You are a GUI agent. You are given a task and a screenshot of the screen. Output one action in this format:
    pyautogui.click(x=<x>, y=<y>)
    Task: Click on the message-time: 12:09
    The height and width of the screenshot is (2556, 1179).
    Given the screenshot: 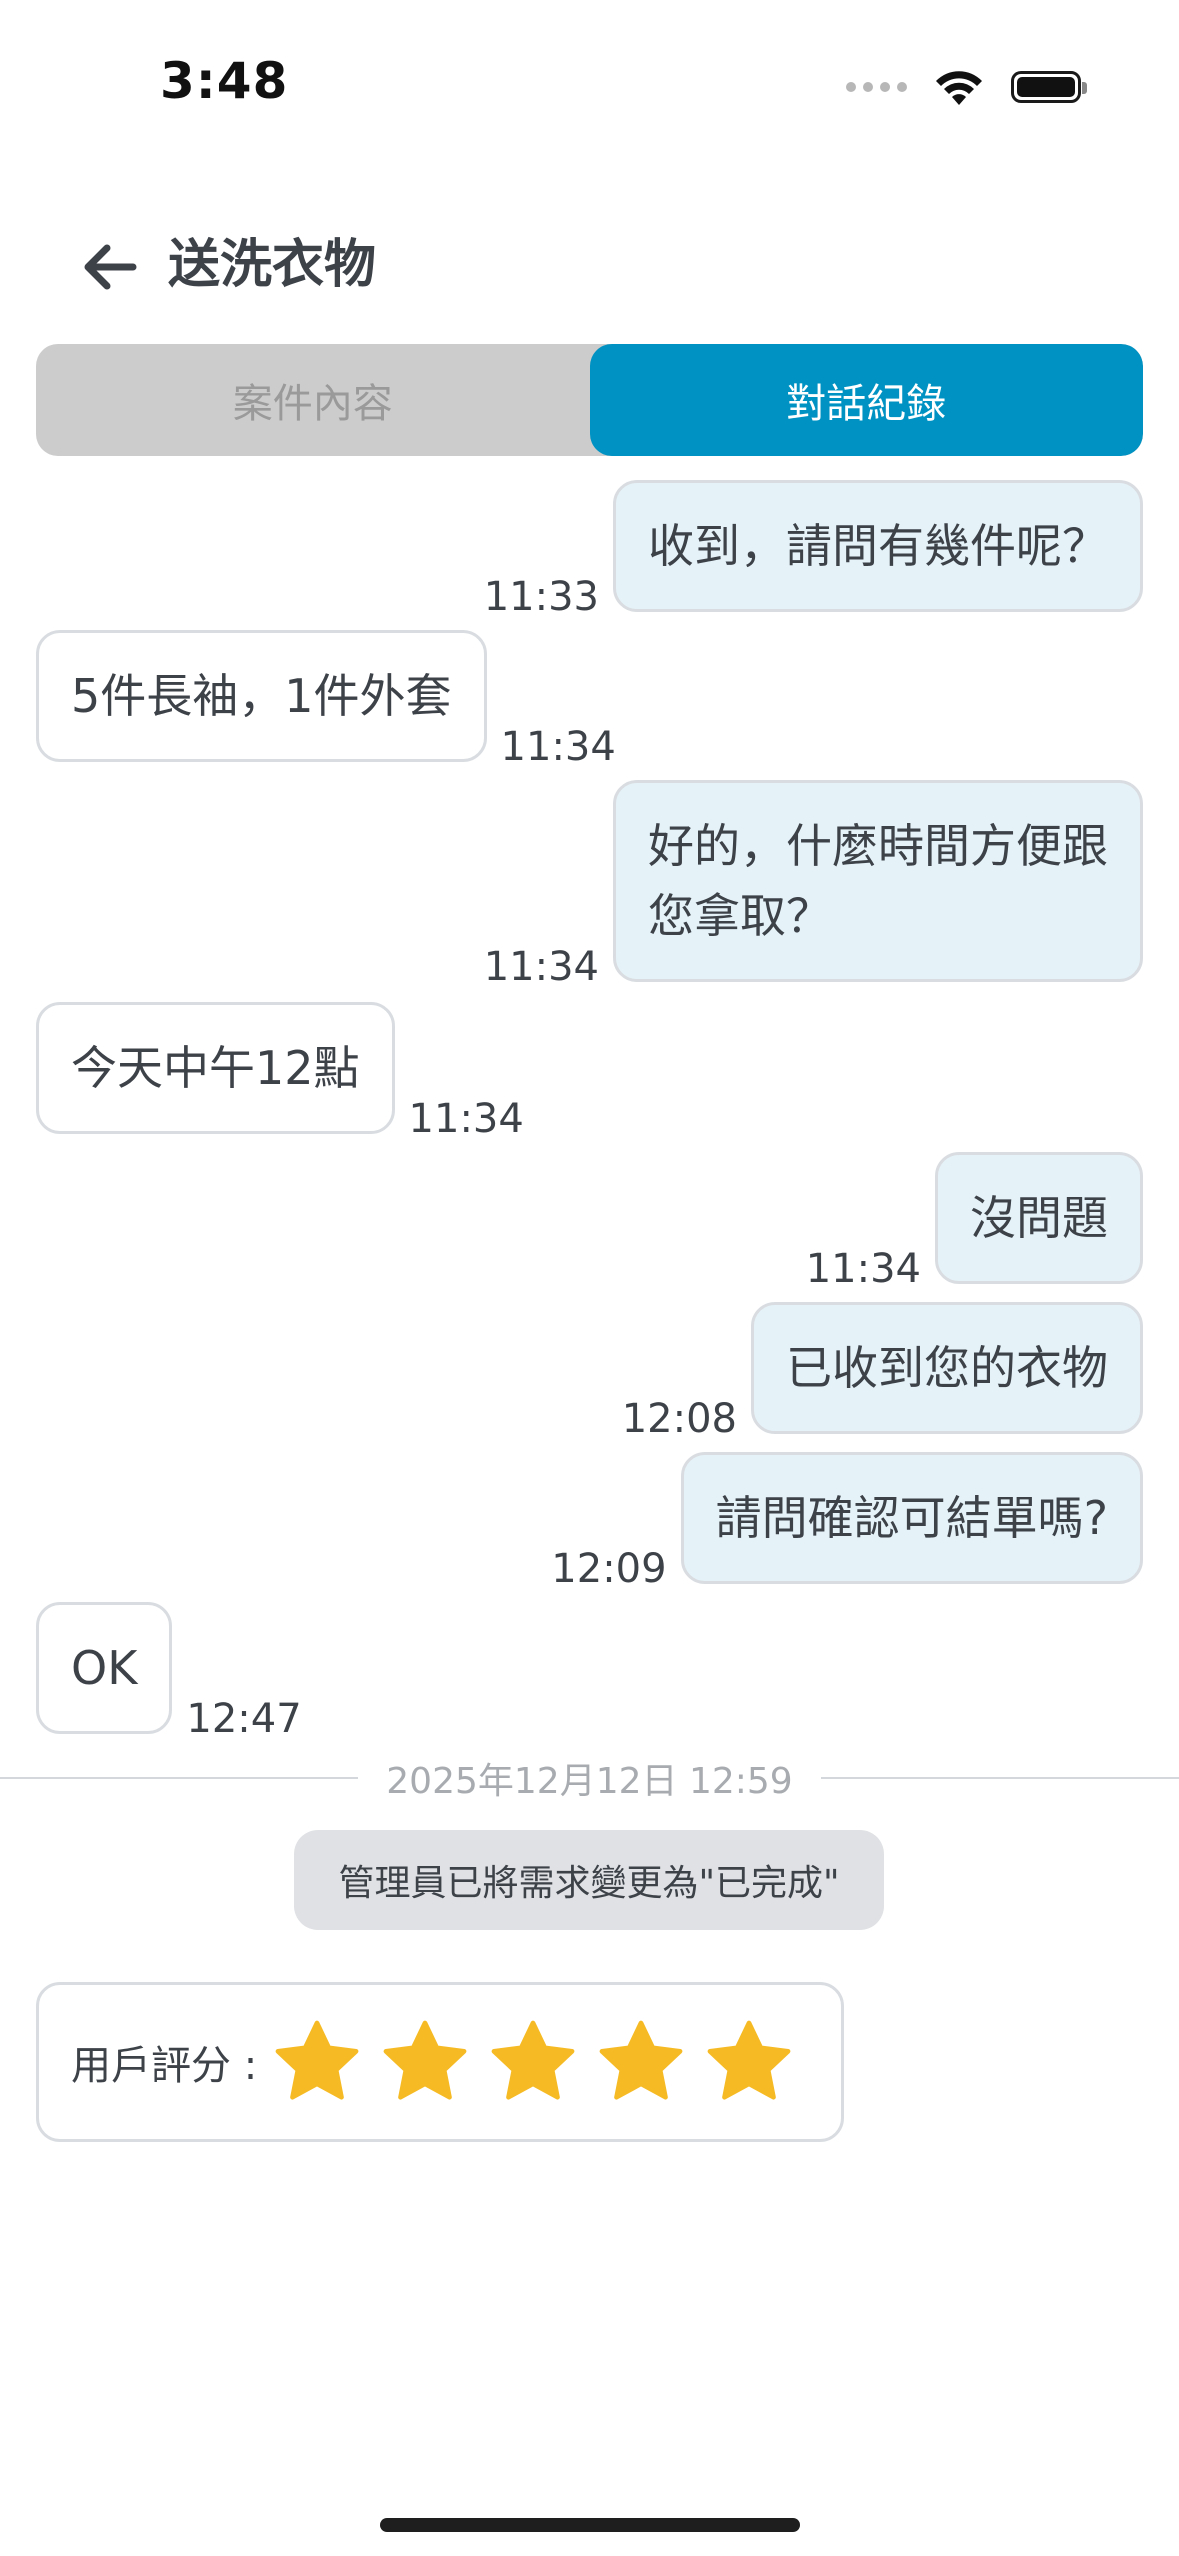 What is the action you would take?
    pyautogui.click(x=609, y=1569)
    